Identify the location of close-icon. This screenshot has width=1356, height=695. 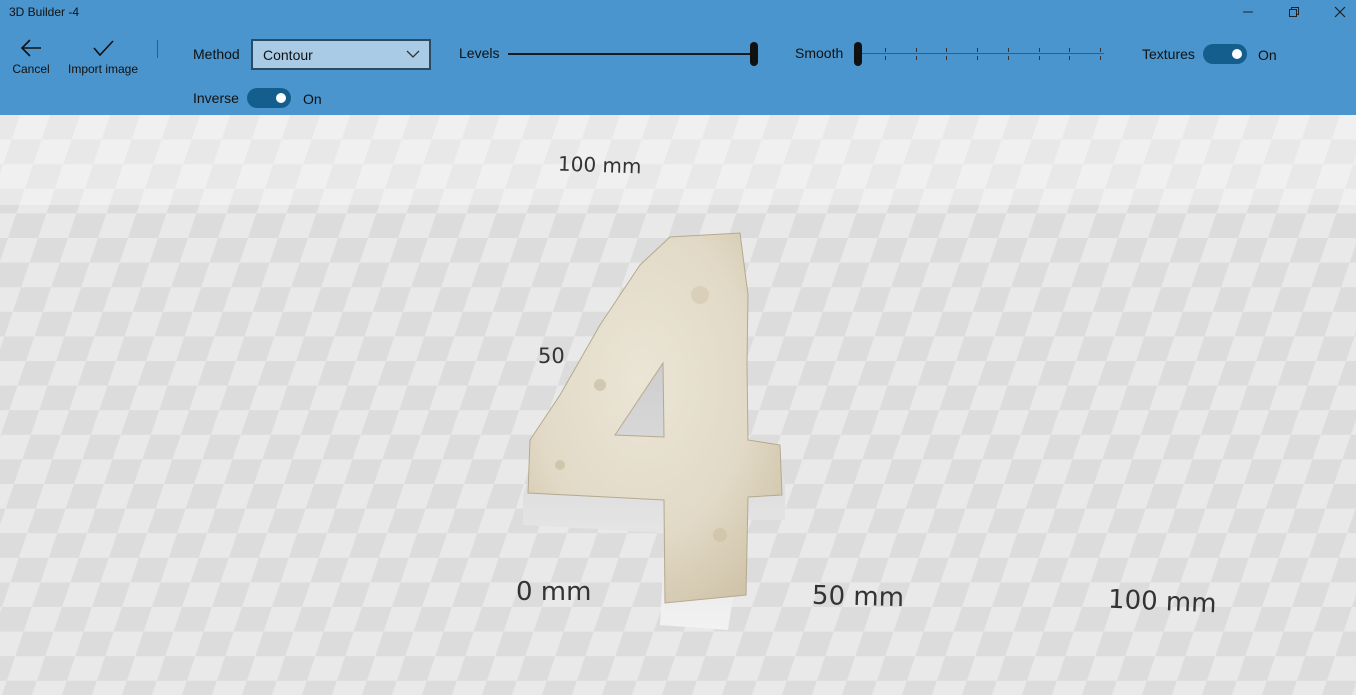
(1340, 12).